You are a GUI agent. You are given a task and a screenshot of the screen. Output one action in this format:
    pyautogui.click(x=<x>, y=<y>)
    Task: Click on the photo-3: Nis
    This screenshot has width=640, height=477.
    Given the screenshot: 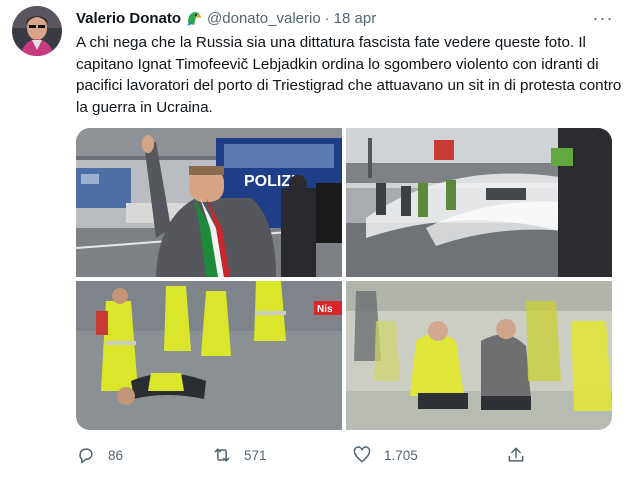 What is the action you would take?
    pyautogui.click(x=209, y=355)
    